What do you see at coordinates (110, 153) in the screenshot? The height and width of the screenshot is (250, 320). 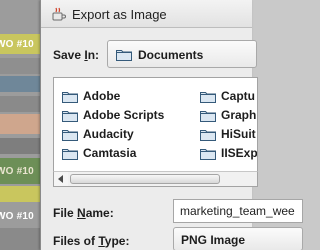 I see `list-item-label: Camtasia` at bounding box center [110, 153].